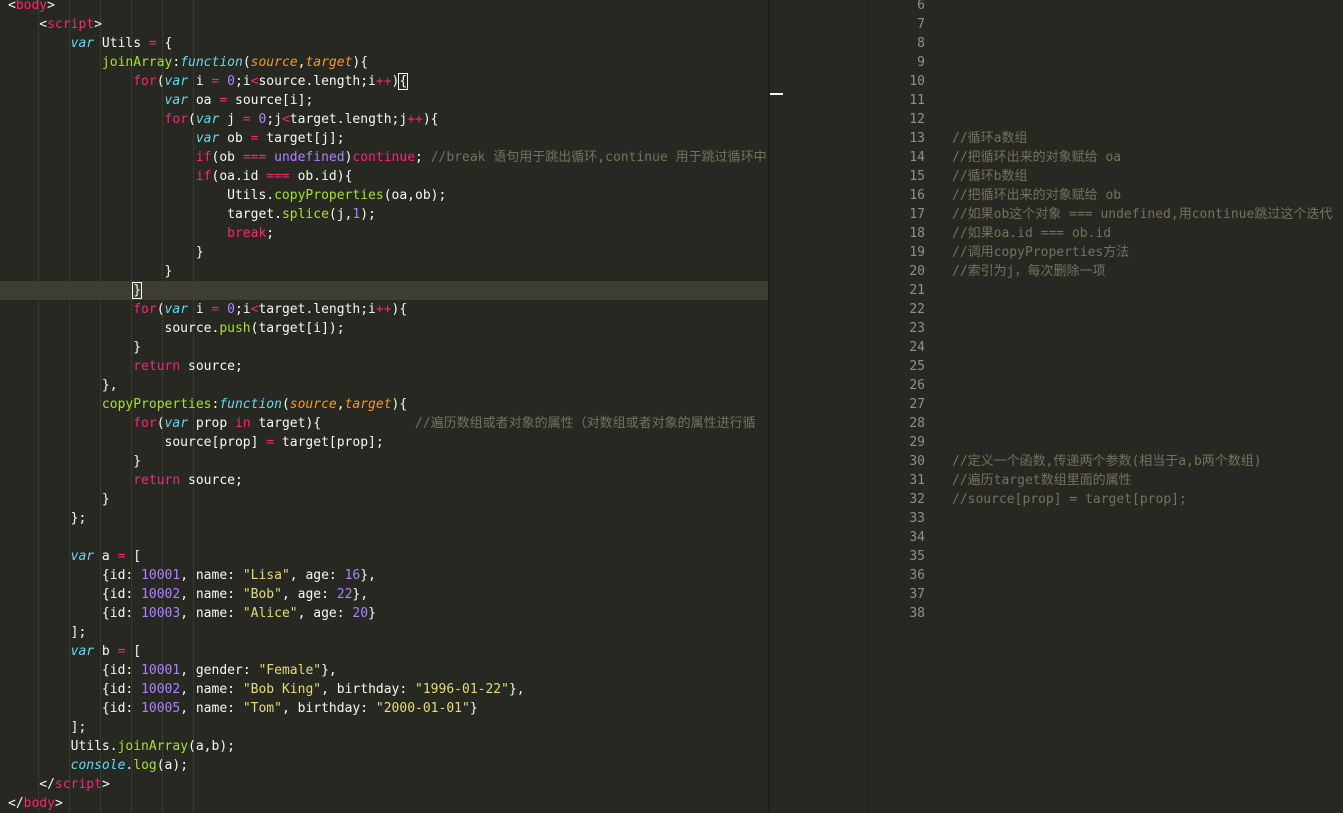  Describe the element at coordinates (204, 100) in the screenshot. I see `code-token: oa` at that location.